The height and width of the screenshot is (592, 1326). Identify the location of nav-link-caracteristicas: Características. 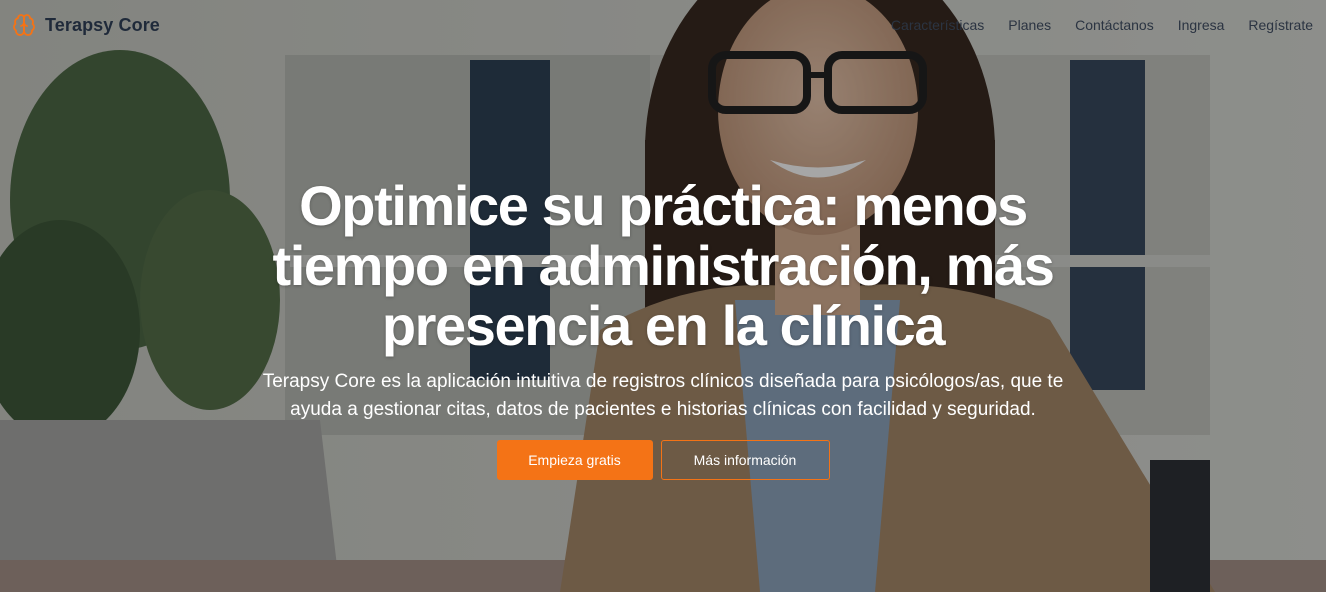
(937, 25).